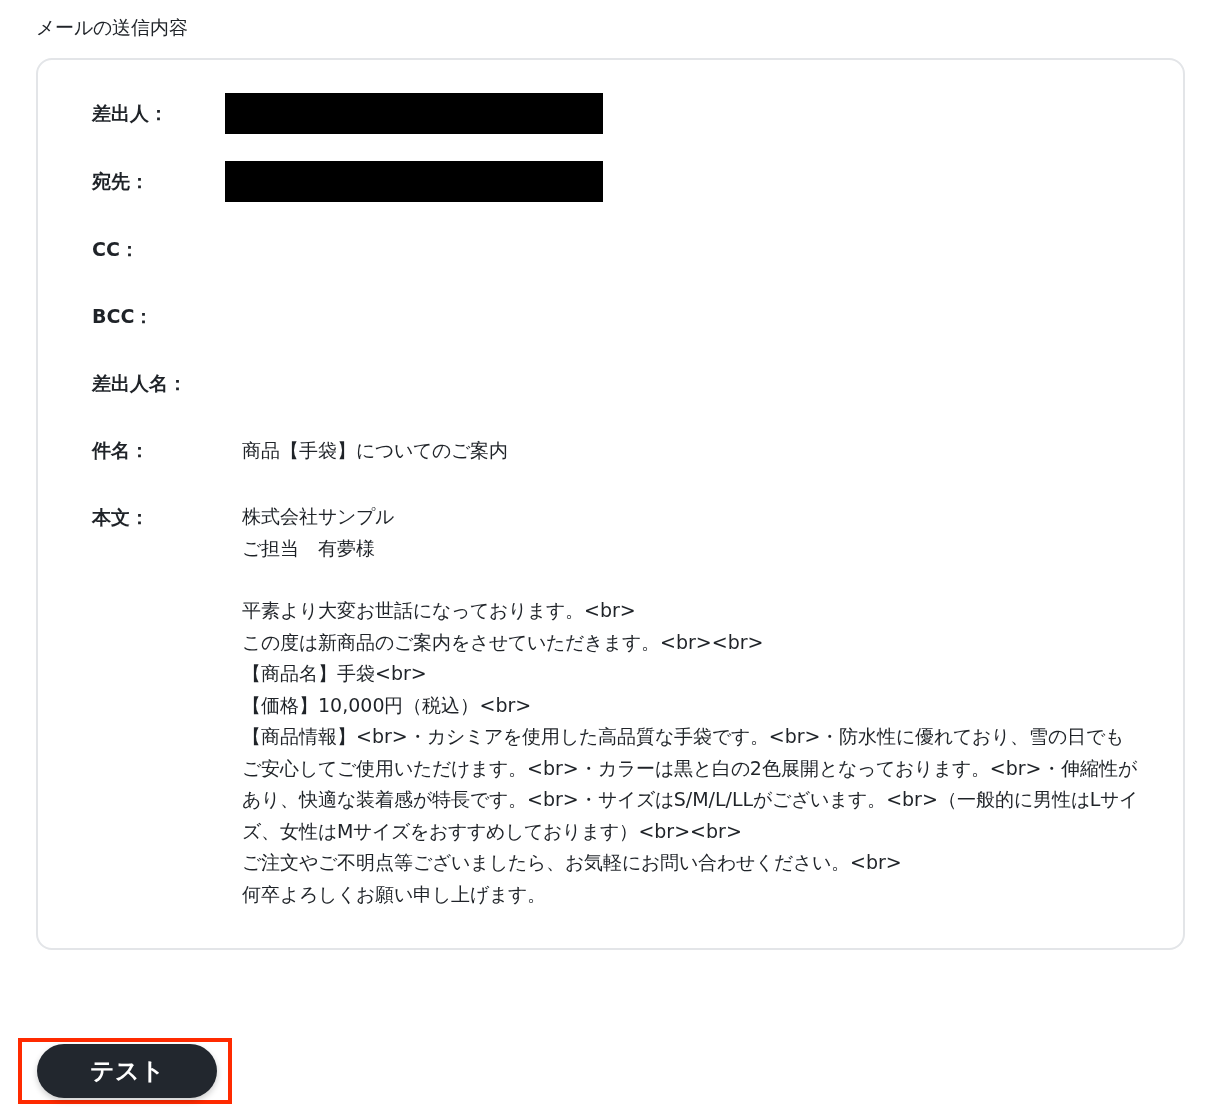  Describe the element at coordinates (439, 610) in the screenshot. I see `body-text: 平素より大変お世話になっております。<br>` at that location.